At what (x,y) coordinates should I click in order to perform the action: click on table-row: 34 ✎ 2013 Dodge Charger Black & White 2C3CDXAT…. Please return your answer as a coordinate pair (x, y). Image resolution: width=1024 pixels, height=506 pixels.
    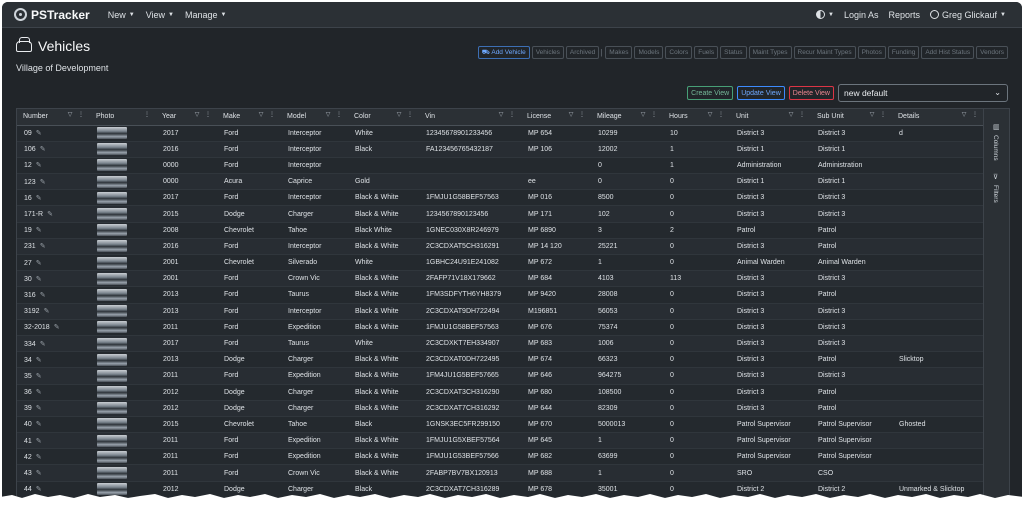
    Looking at the image, I should click on (500, 360).